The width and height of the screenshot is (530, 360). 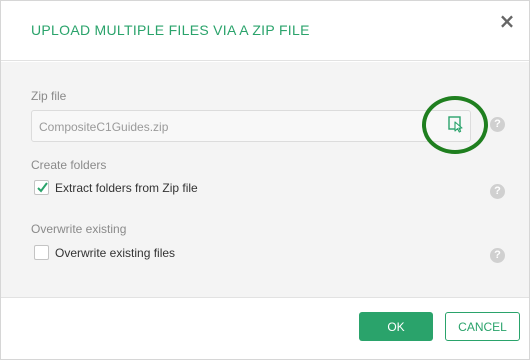 I want to click on checkmark-icon, so click(x=42, y=187).